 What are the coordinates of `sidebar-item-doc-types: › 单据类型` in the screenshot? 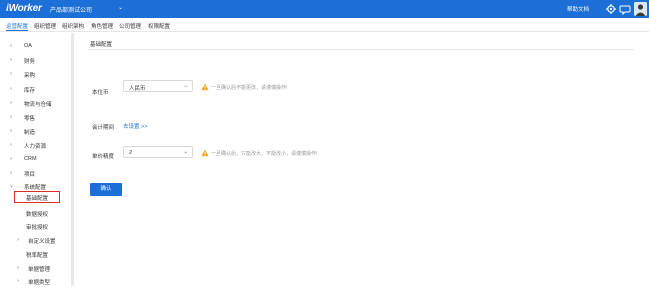 It's located at (35, 281).